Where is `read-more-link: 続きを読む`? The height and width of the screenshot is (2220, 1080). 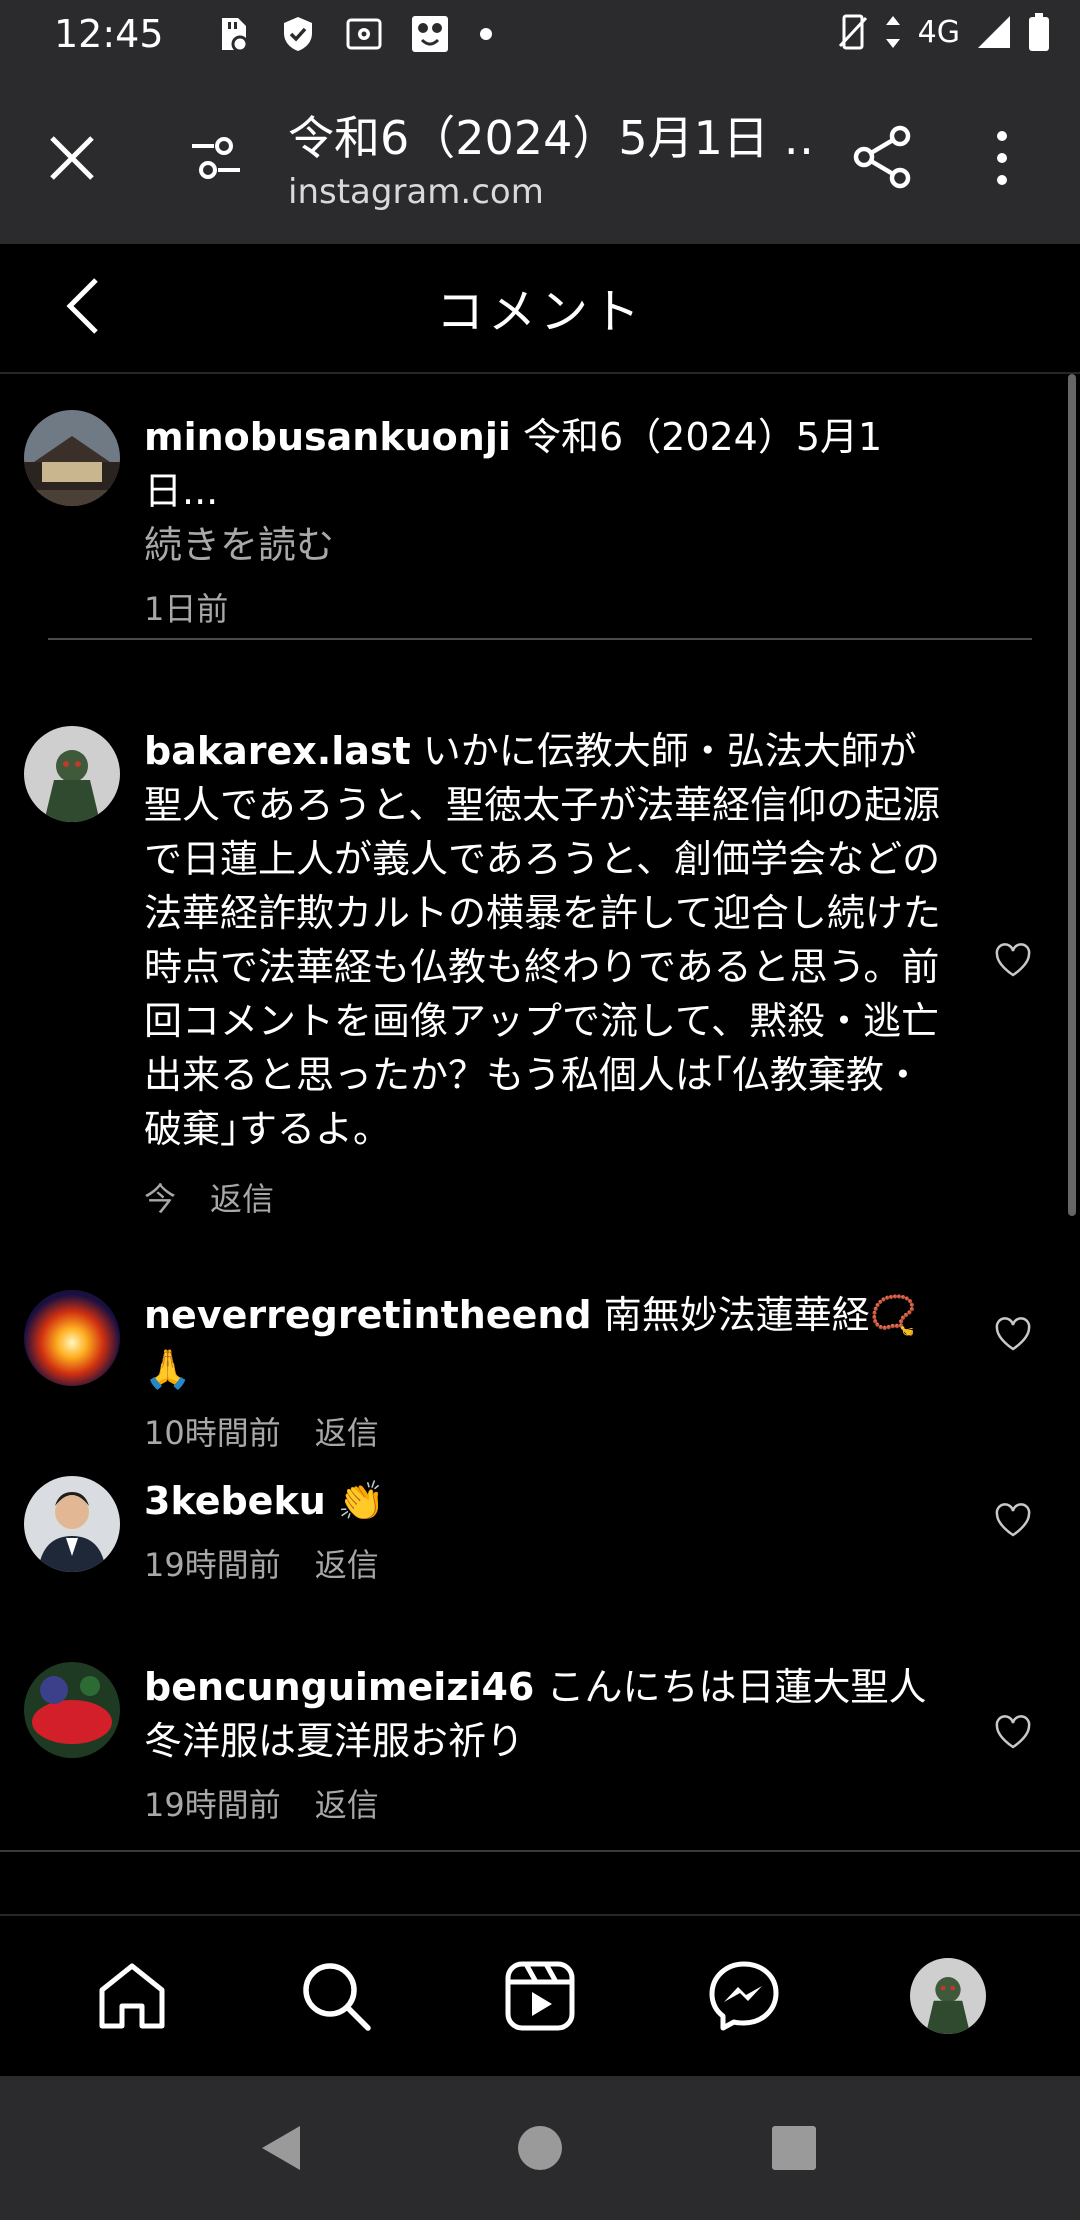 read-more-link: 続きを読む is located at coordinates (544, 545).